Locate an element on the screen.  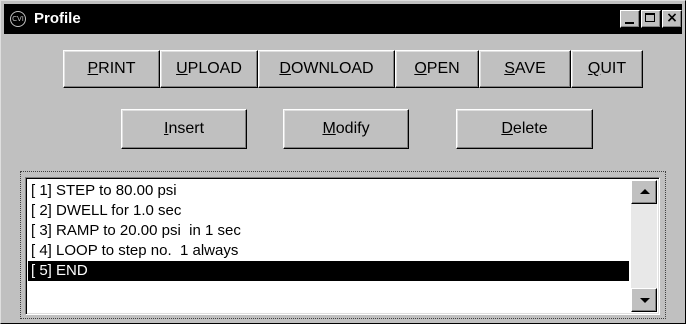
close-icon: × is located at coordinates (672, 18).